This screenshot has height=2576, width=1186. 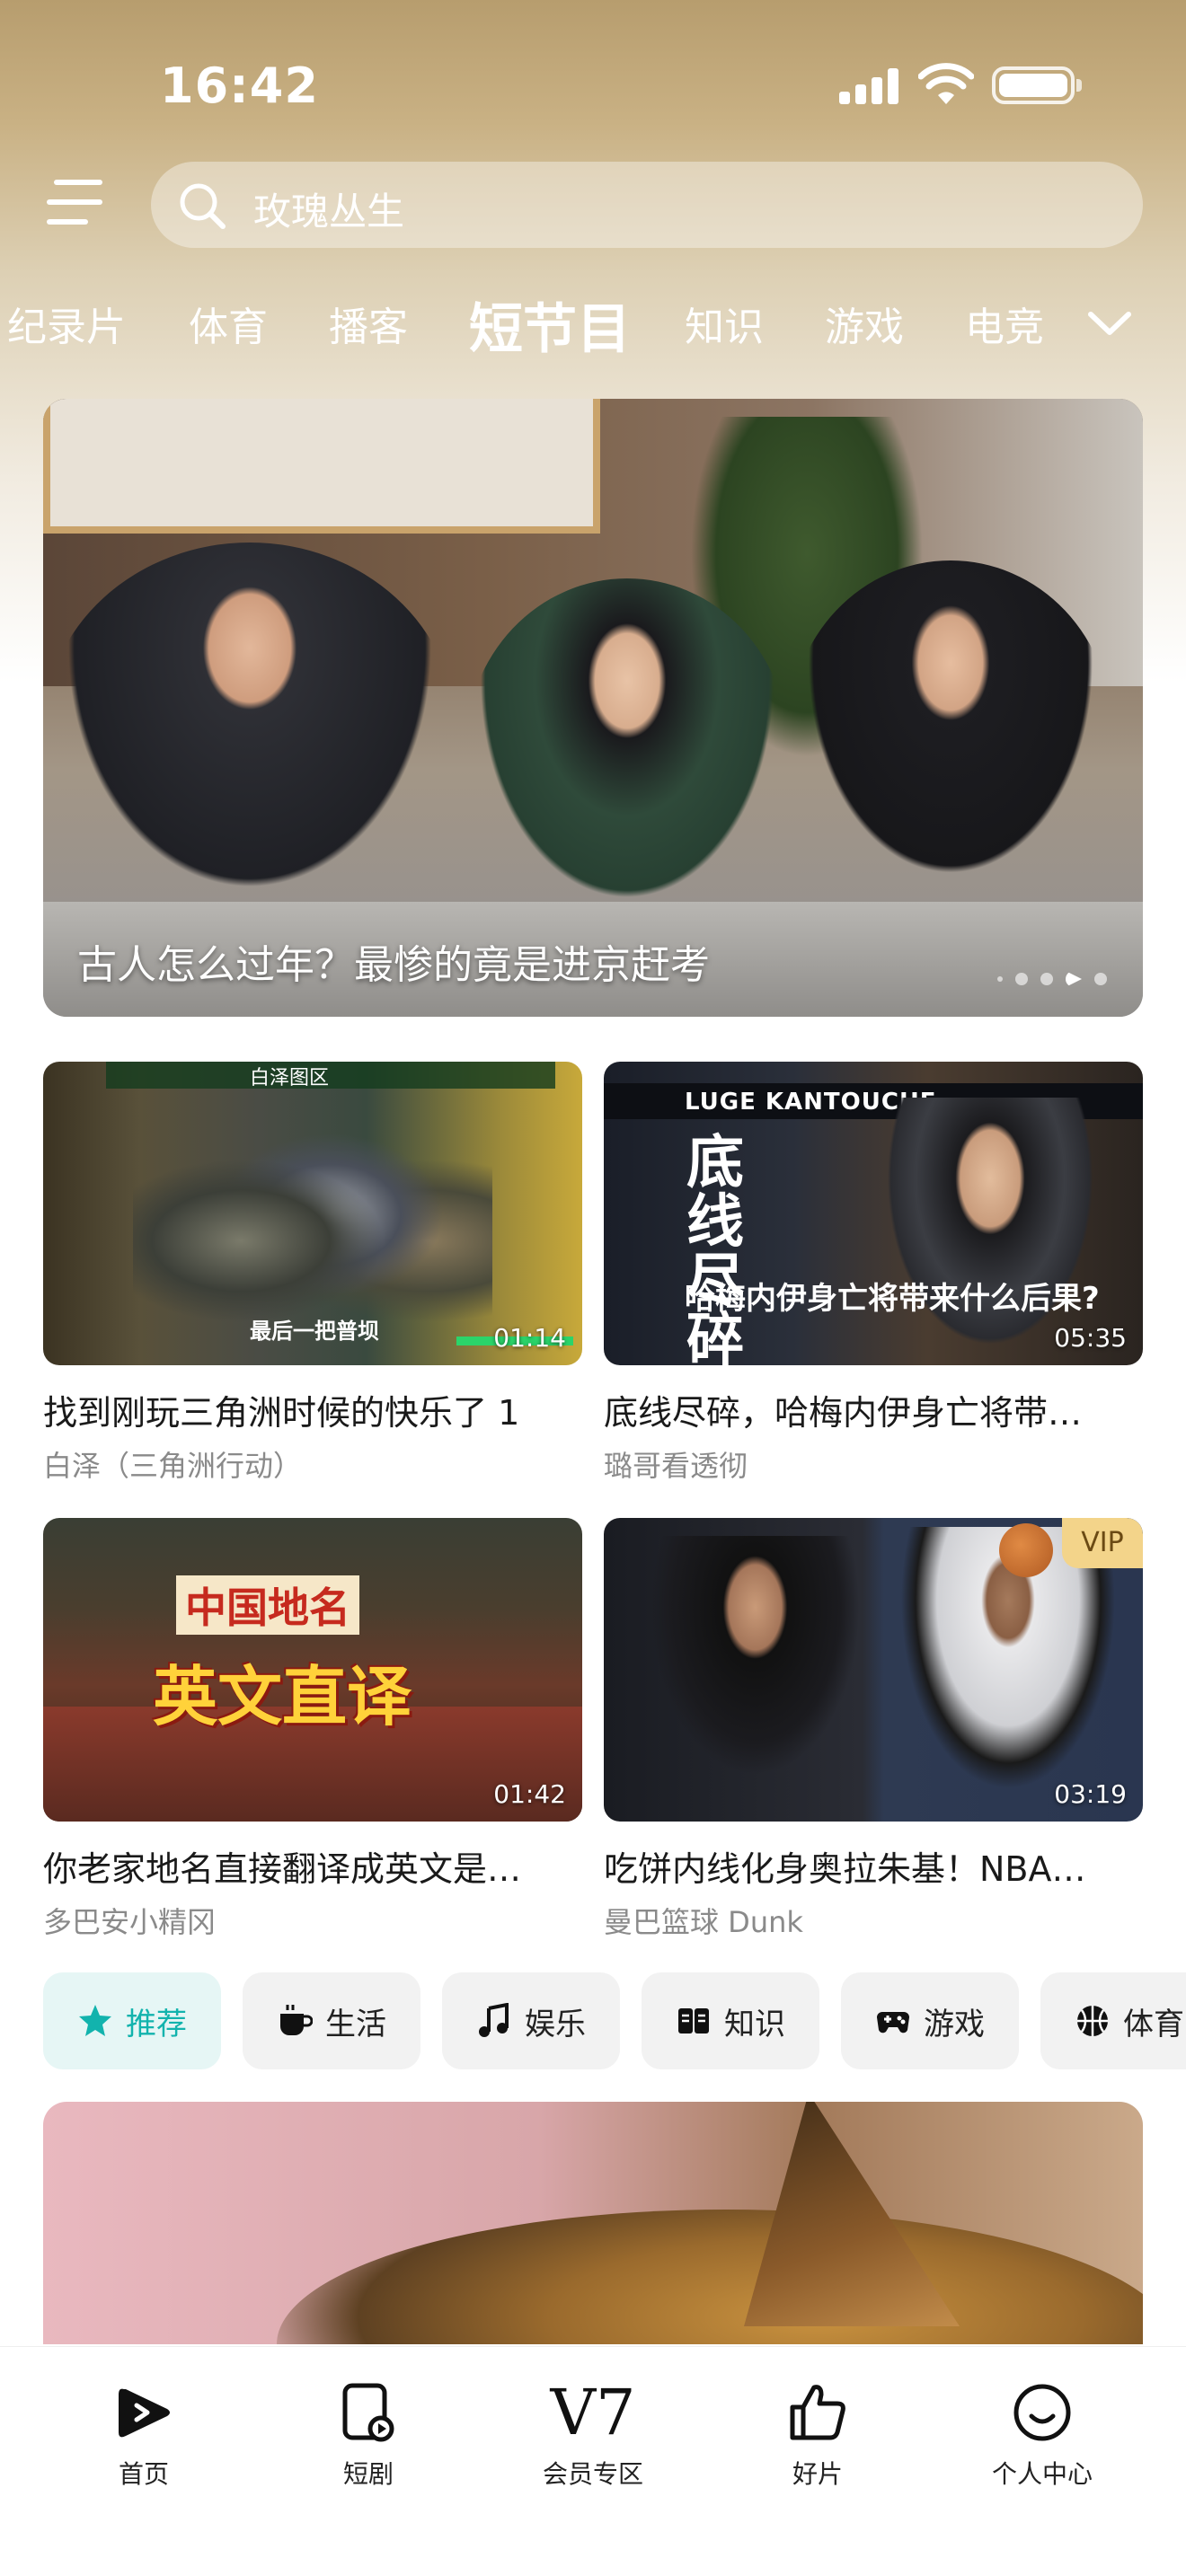 I want to click on thumbnail-hud-bar, so click(x=330, y=1075).